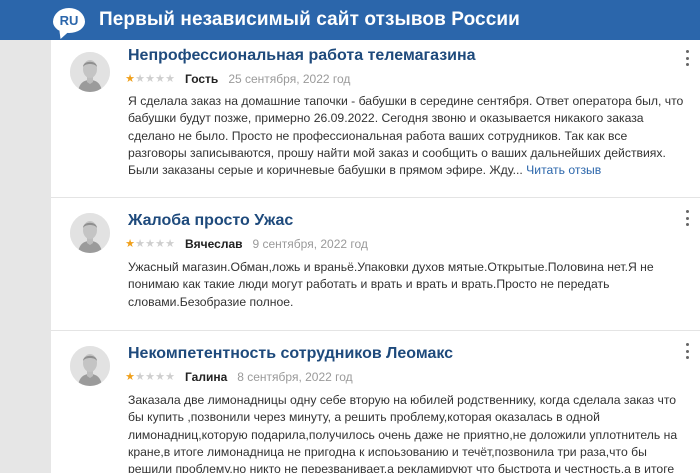  I want to click on review-title-link: Непрофессиональная работа телемагазина, so click(302, 56).